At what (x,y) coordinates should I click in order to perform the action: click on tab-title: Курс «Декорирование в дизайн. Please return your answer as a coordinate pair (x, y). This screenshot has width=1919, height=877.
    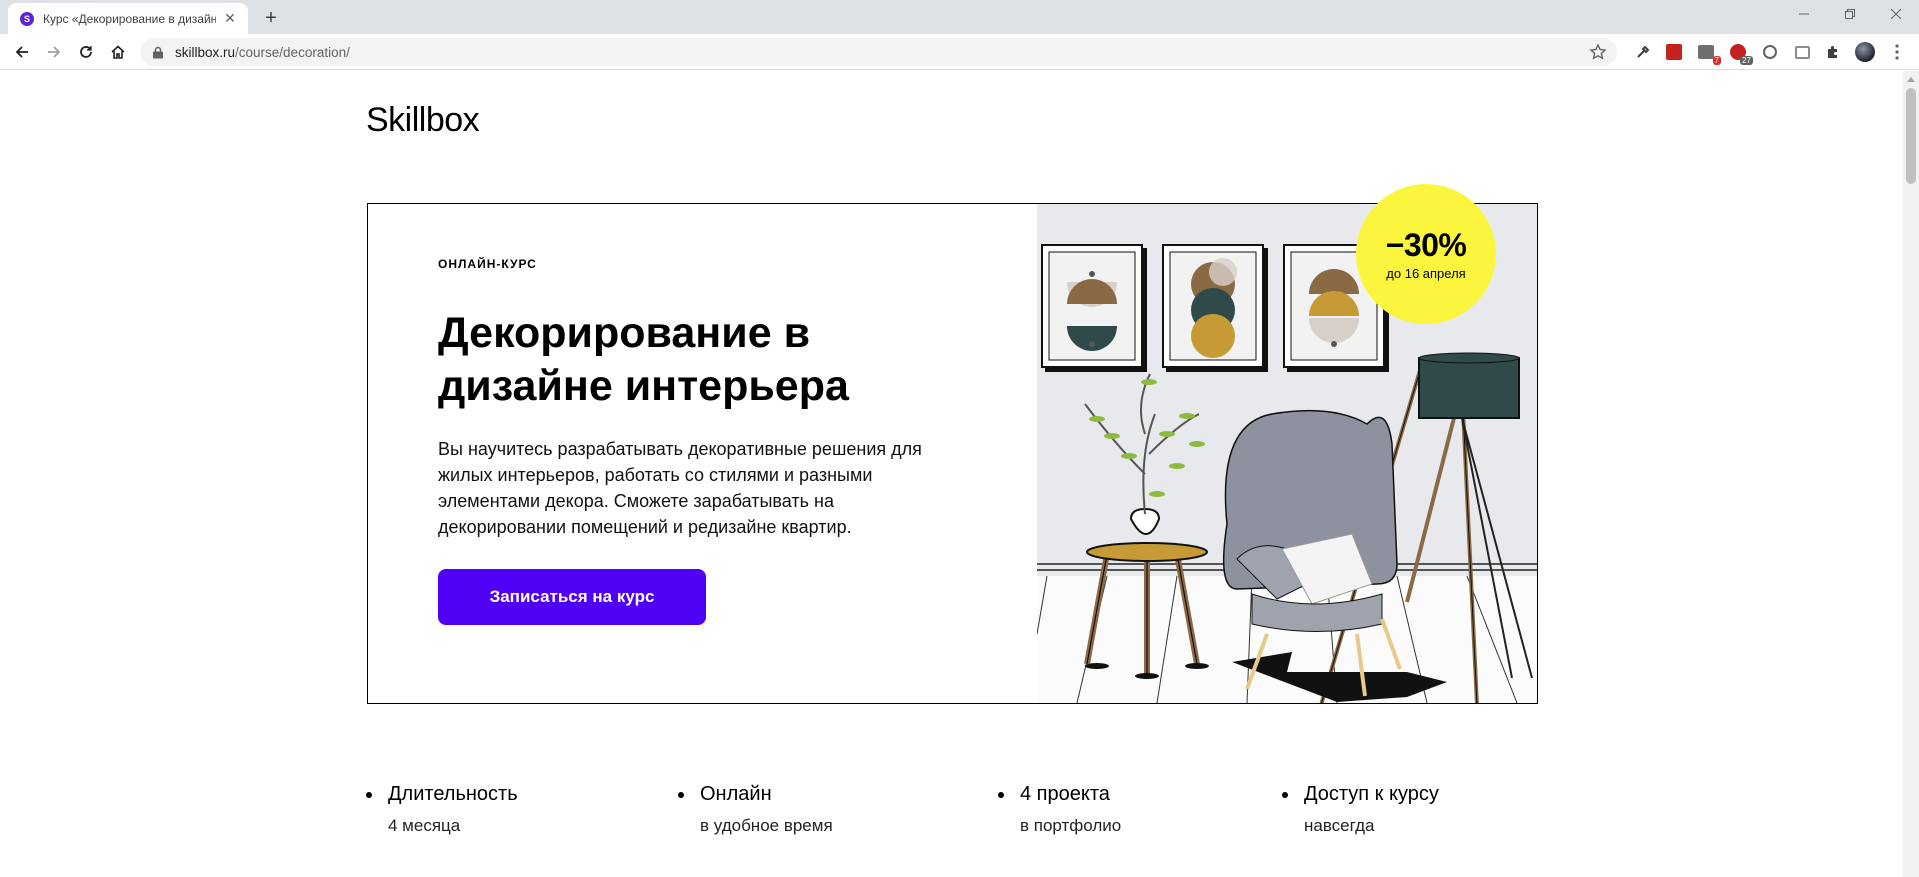
    Looking at the image, I should click on (129, 18).